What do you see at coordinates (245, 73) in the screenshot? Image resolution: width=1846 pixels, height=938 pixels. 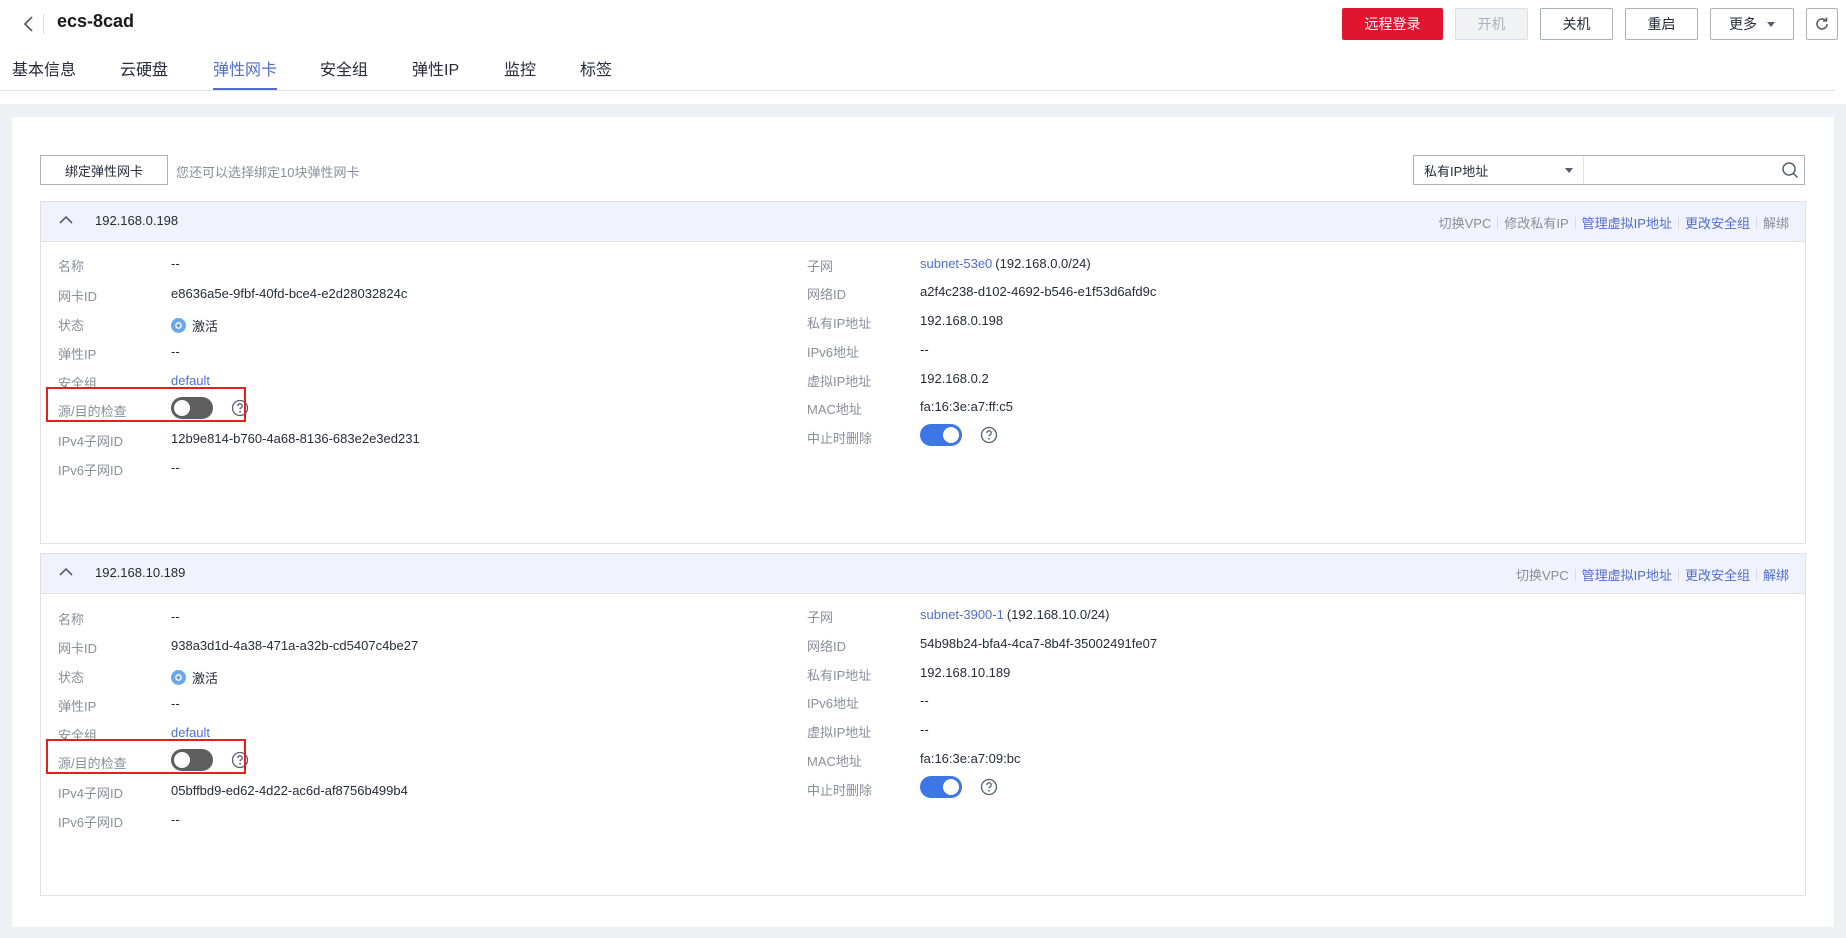 I see `tab-elastic-nic: 弹性网卡` at bounding box center [245, 73].